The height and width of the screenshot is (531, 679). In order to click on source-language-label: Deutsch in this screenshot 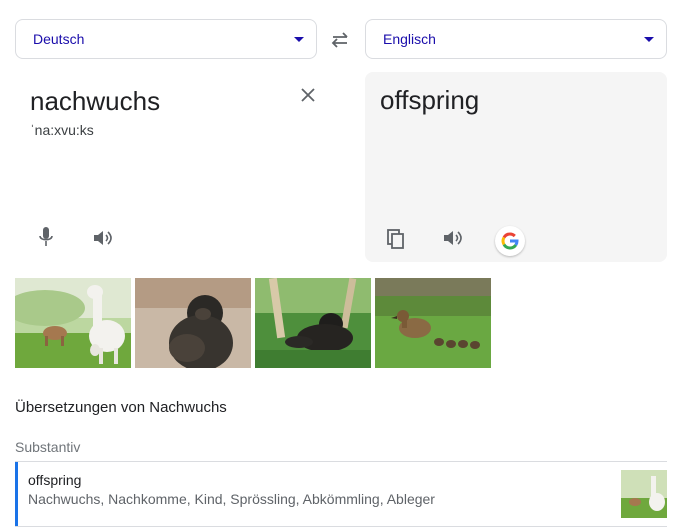, I will do `click(59, 39)`.